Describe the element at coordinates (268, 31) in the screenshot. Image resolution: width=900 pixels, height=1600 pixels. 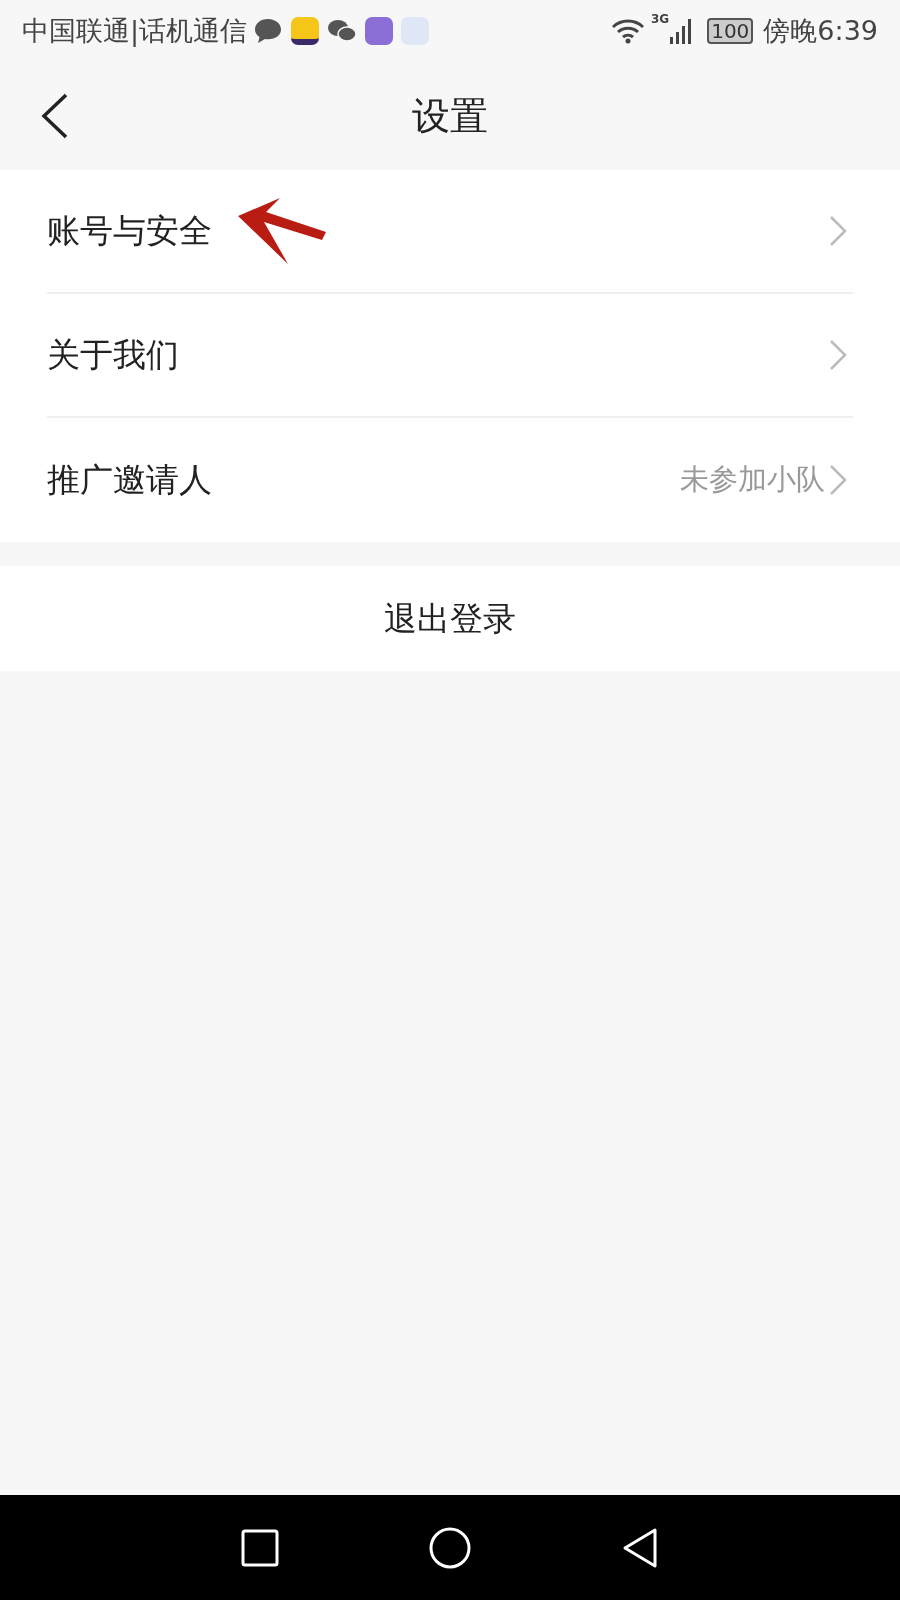
I see `chat-bubble-icon` at that location.